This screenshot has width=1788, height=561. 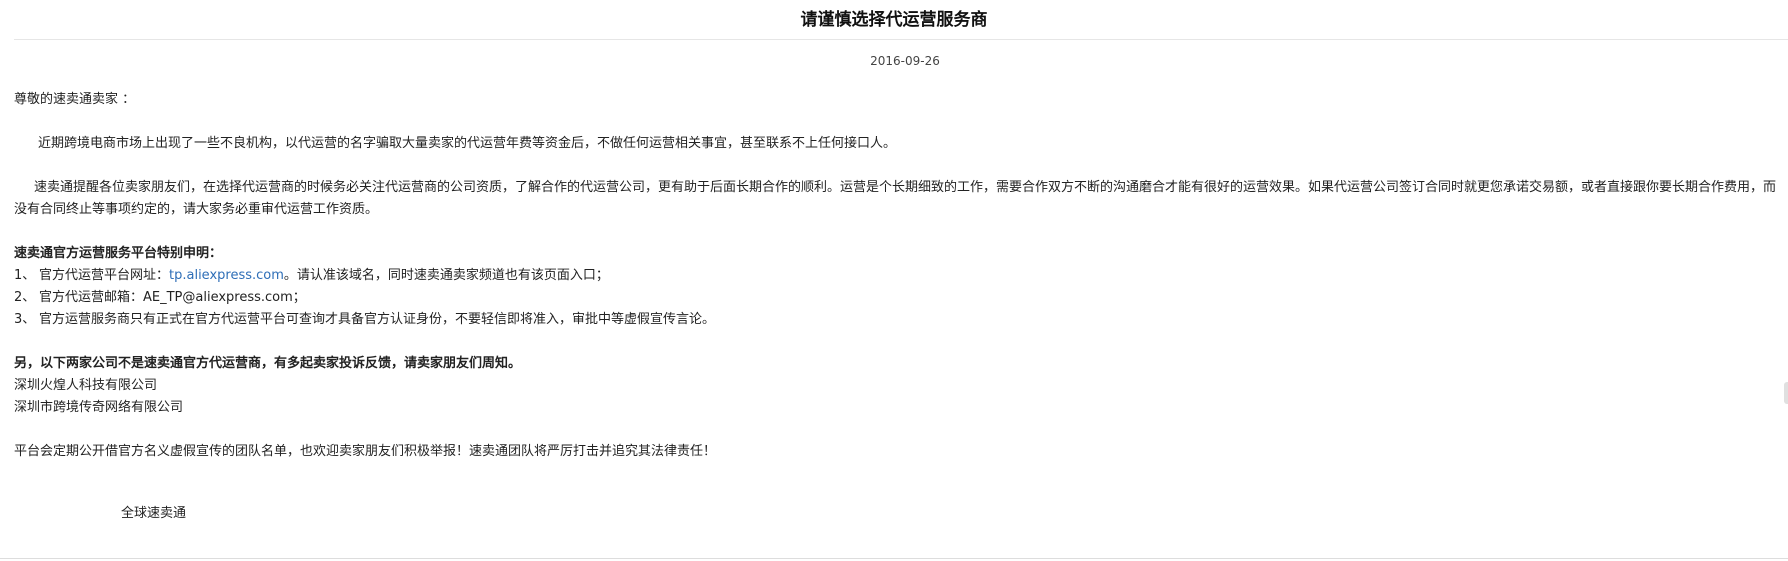 I want to click on article-title: 请谨慎选择代运营服务商, so click(x=894, y=20).